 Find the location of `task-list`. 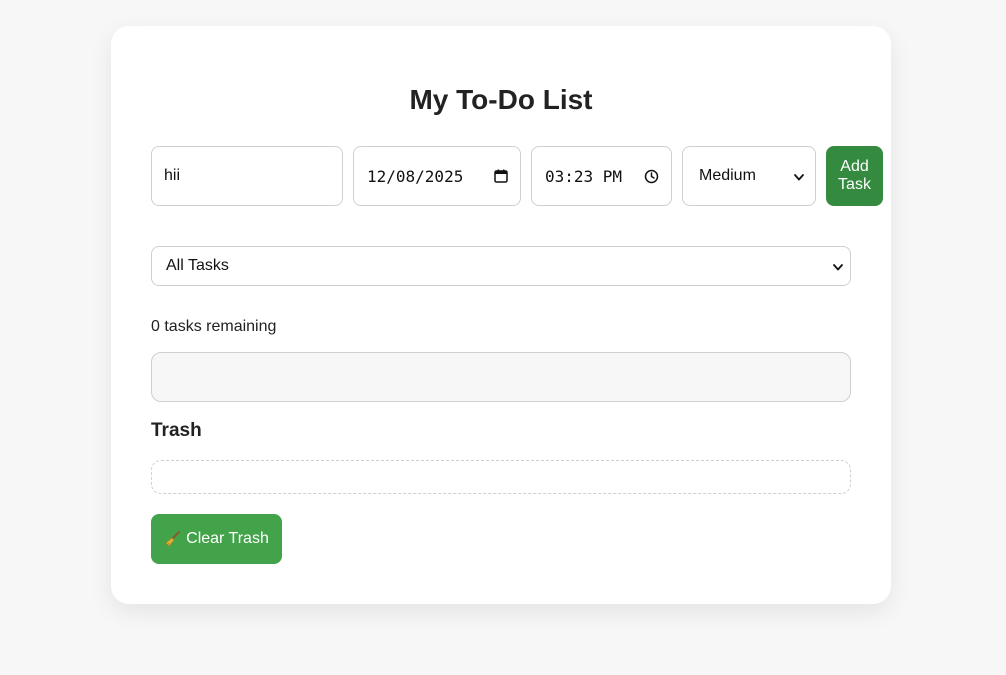

task-list is located at coordinates (501, 377).